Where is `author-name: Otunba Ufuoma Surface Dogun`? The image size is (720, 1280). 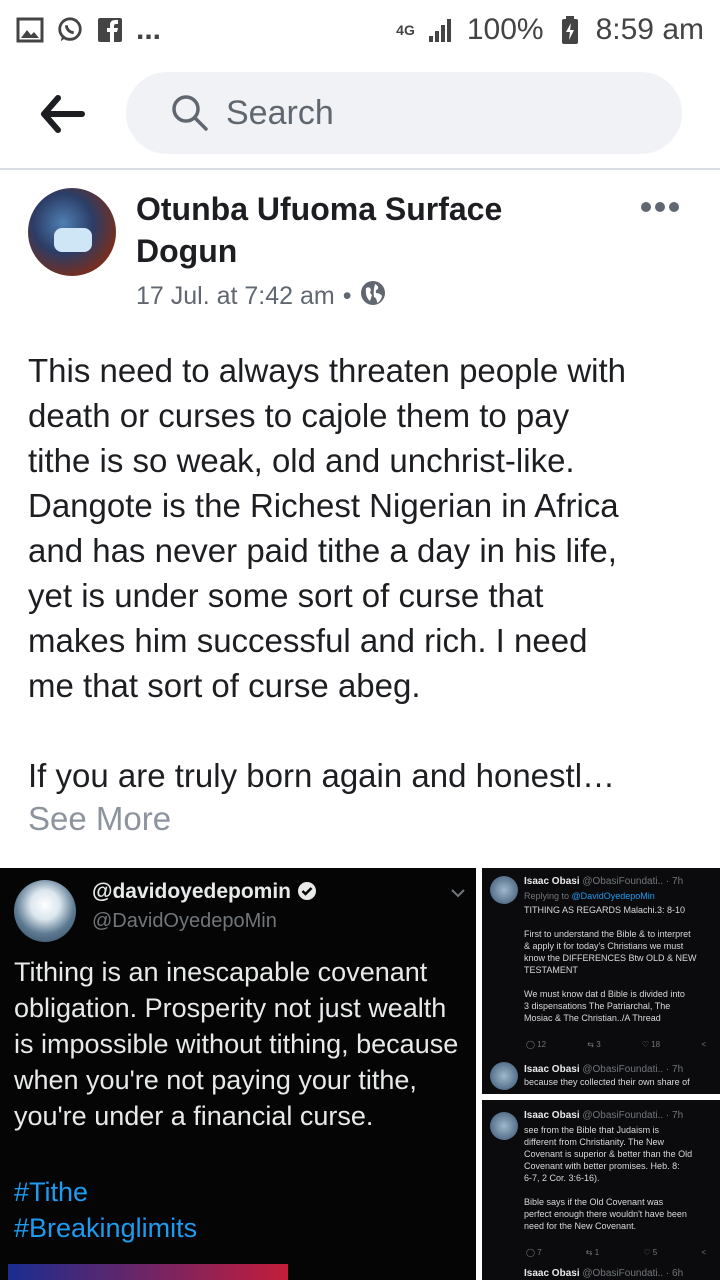 author-name: Otunba Ufuoma Surface Dogun is located at coordinates (366, 230).